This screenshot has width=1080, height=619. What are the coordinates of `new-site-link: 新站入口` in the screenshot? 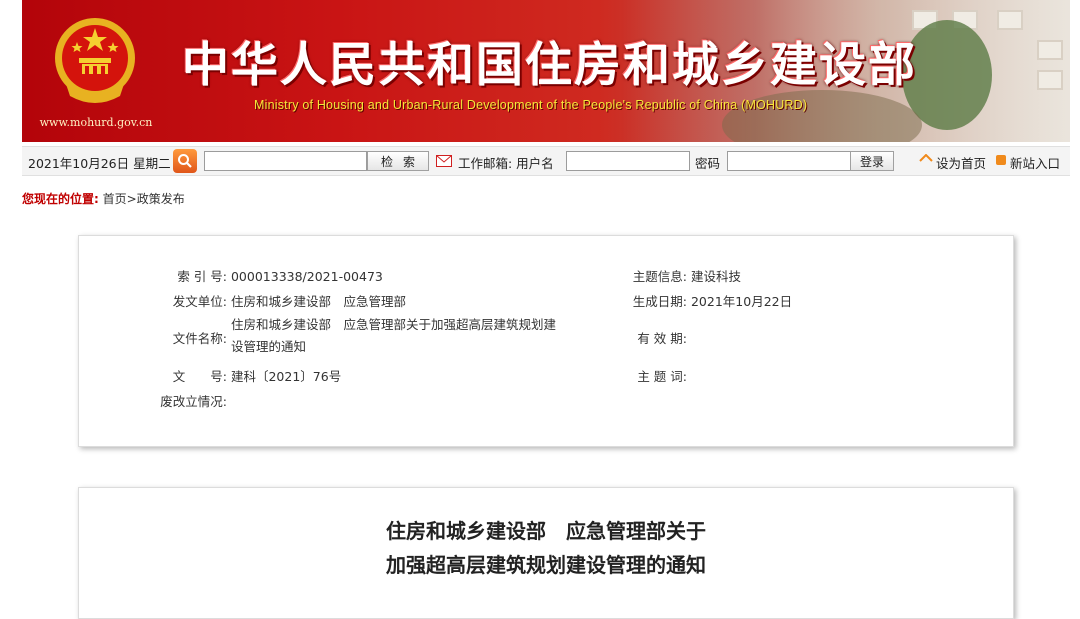 It's located at (1035, 162).